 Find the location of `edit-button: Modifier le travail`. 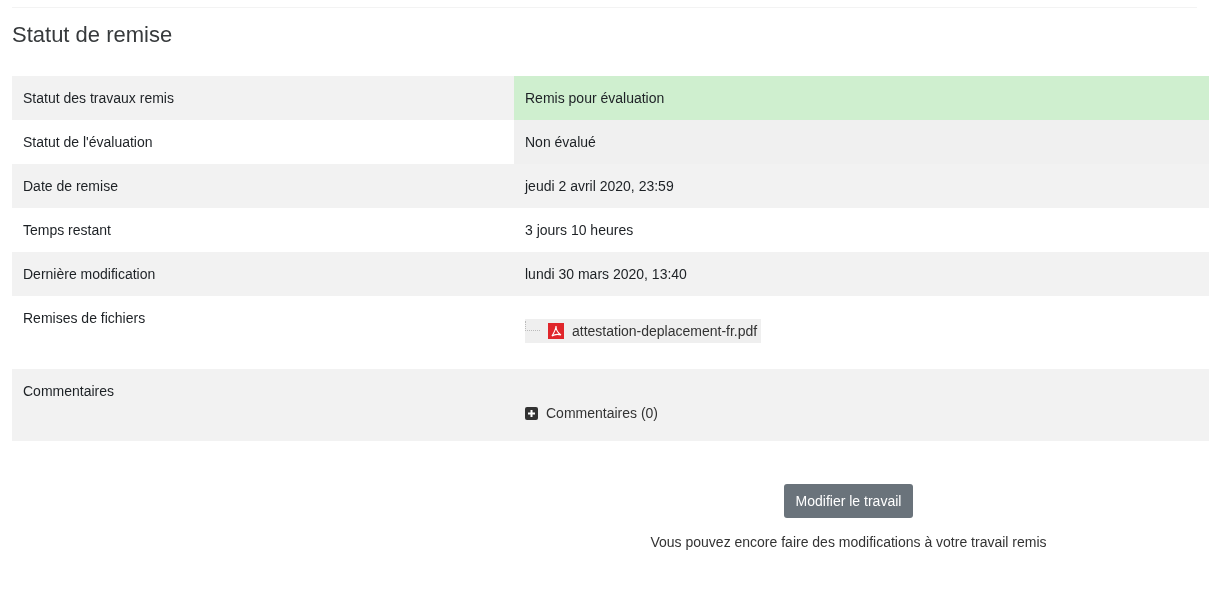

edit-button: Modifier le travail is located at coordinates (848, 501).